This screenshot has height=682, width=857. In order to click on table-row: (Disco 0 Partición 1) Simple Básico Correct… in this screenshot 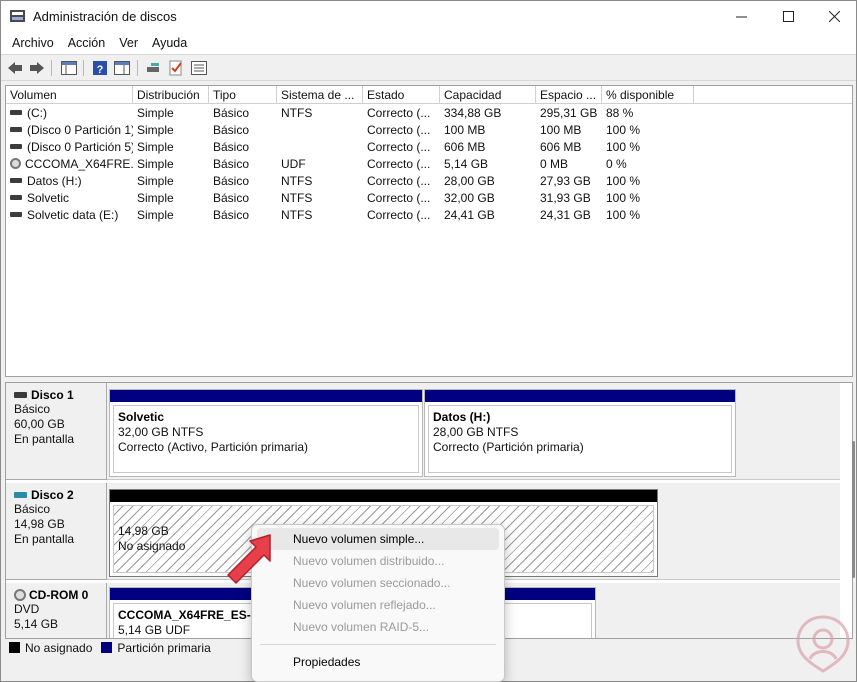, I will do `click(429, 130)`.